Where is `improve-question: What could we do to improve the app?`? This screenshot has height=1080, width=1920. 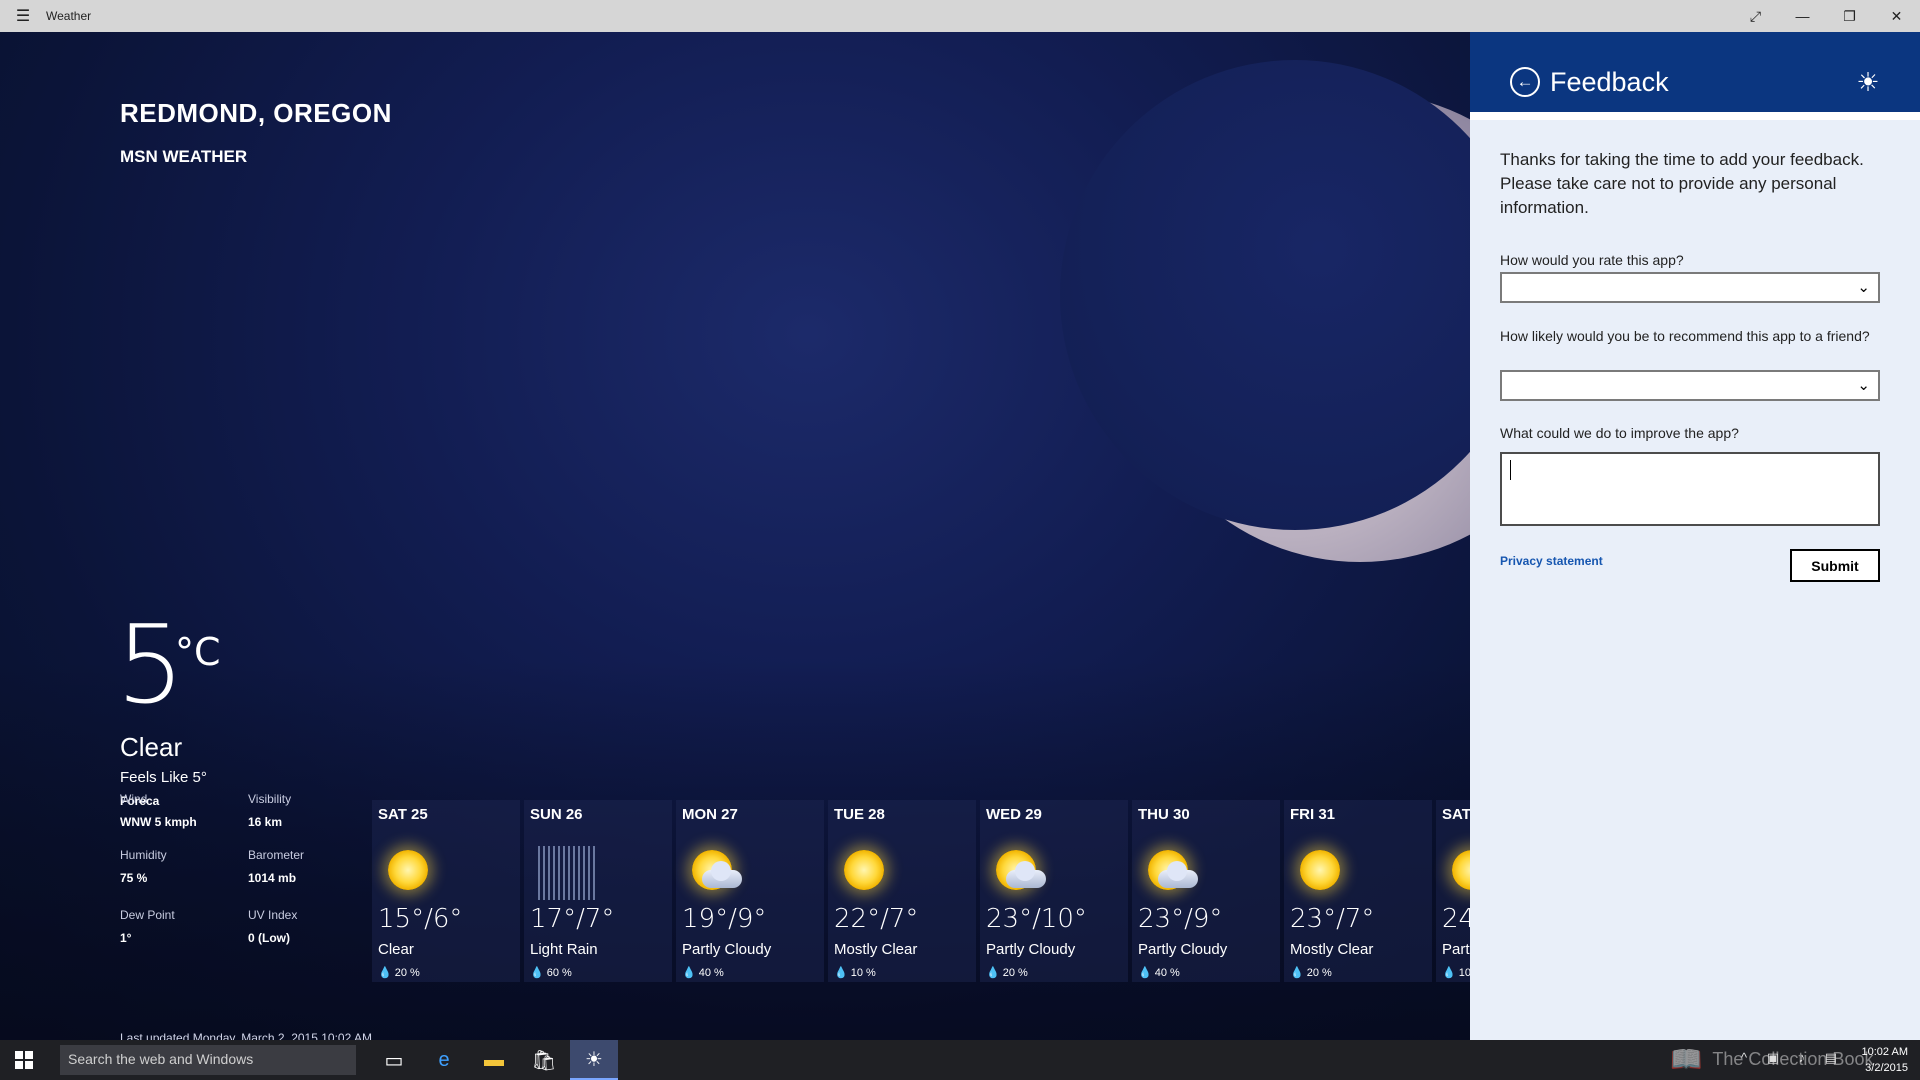
improve-question: What could we do to improve the app? is located at coordinates (1619, 433).